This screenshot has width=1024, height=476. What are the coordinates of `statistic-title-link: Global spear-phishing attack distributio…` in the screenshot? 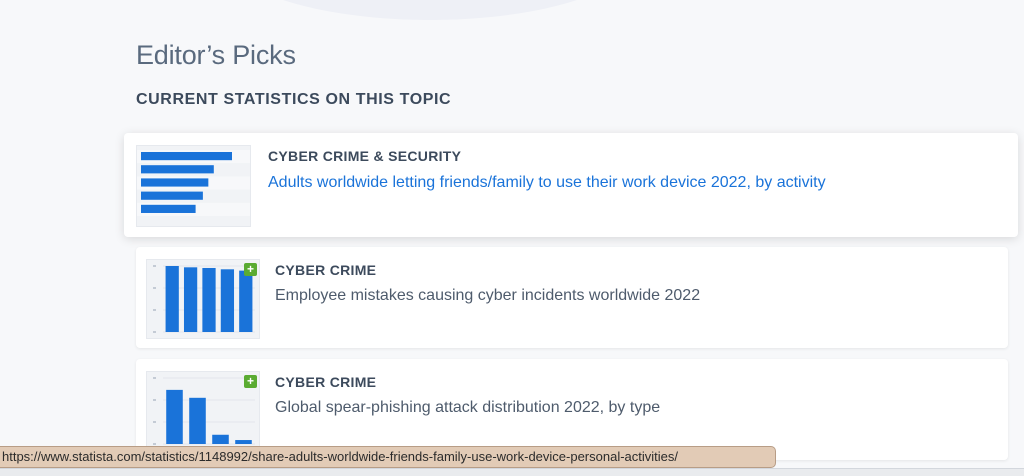 It's located at (467, 408).